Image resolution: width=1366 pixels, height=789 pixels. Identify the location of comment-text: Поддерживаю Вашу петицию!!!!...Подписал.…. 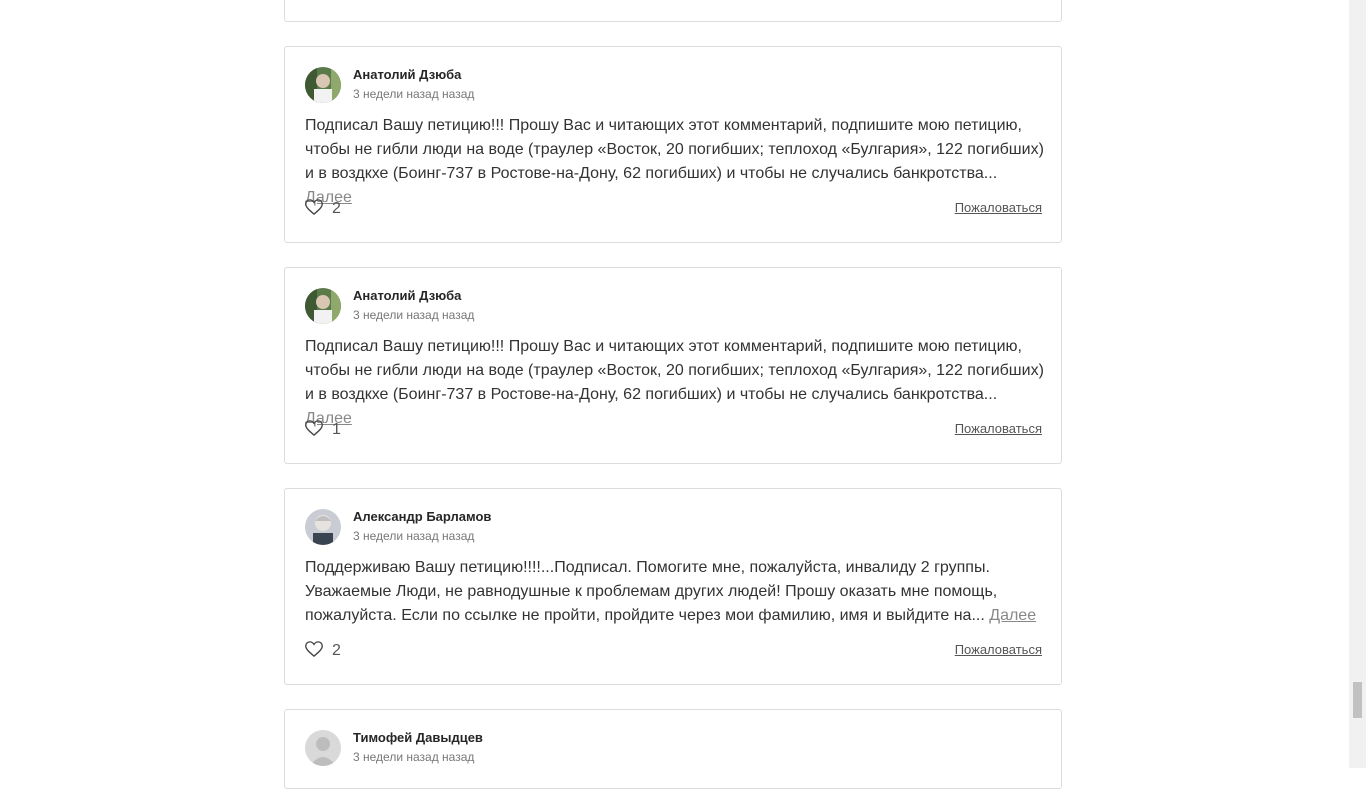
(675, 592).